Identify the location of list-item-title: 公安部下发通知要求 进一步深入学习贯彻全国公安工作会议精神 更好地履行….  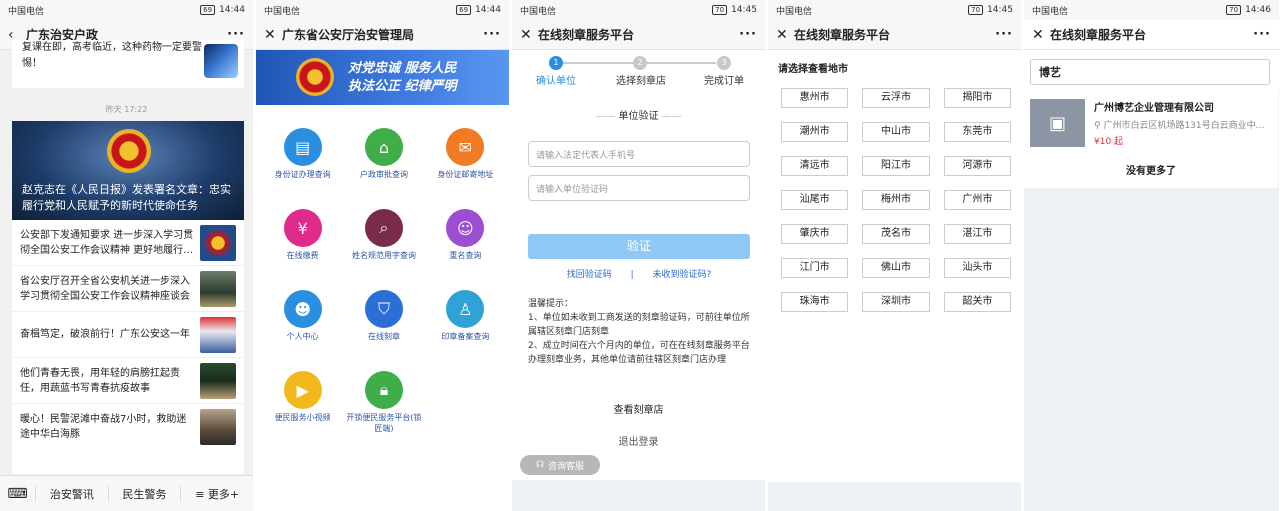
(107, 242).